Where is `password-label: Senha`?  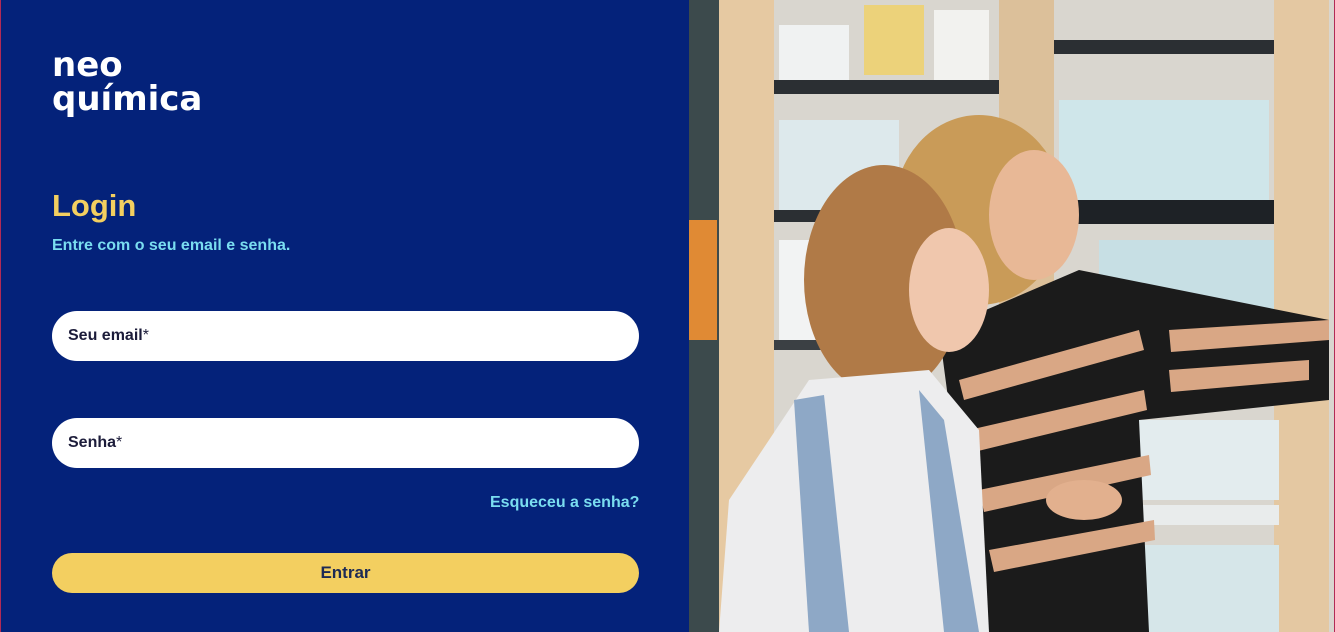
password-label: Senha is located at coordinates (92, 442).